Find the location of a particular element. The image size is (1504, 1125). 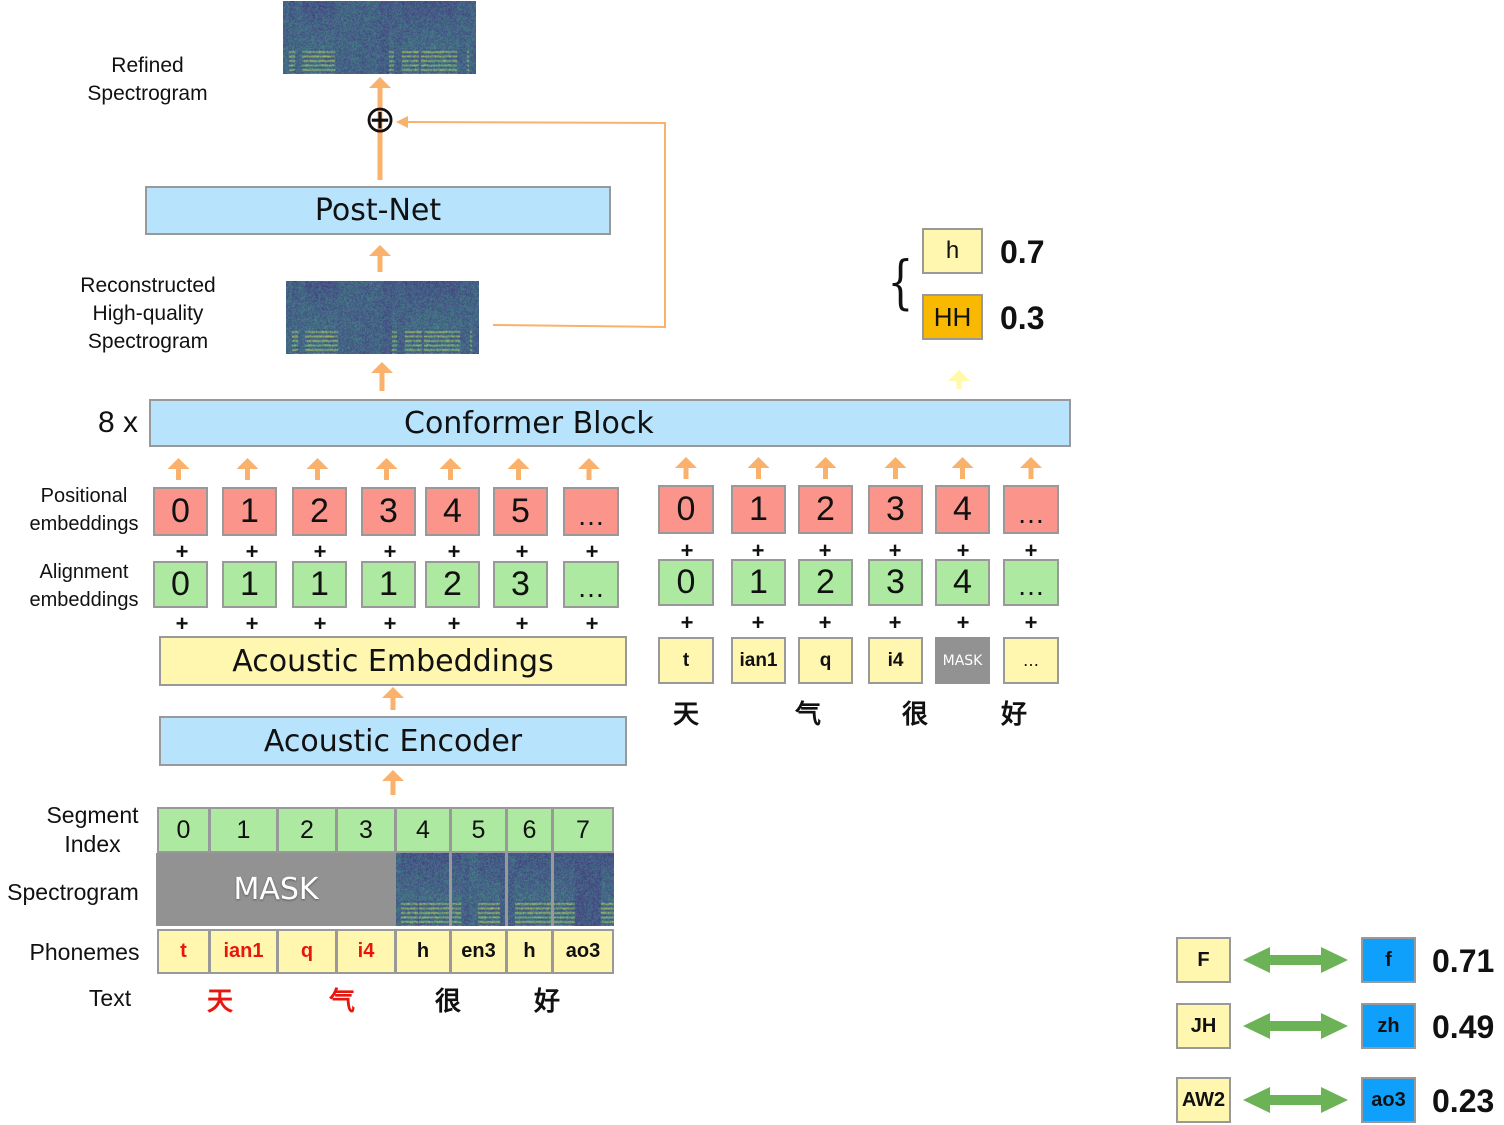

source-phoneme-box: F is located at coordinates (1203, 960).